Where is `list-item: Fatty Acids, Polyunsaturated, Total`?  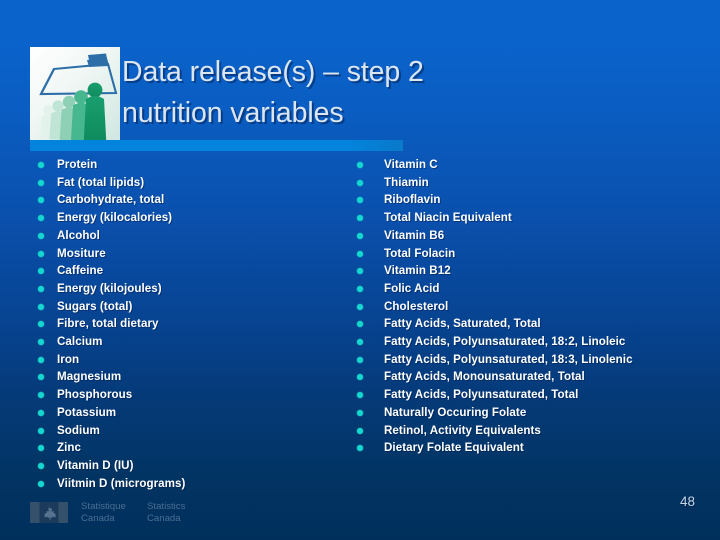
list-item: Fatty Acids, Polyunsaturated, Total is located at coordinates (532, 395).